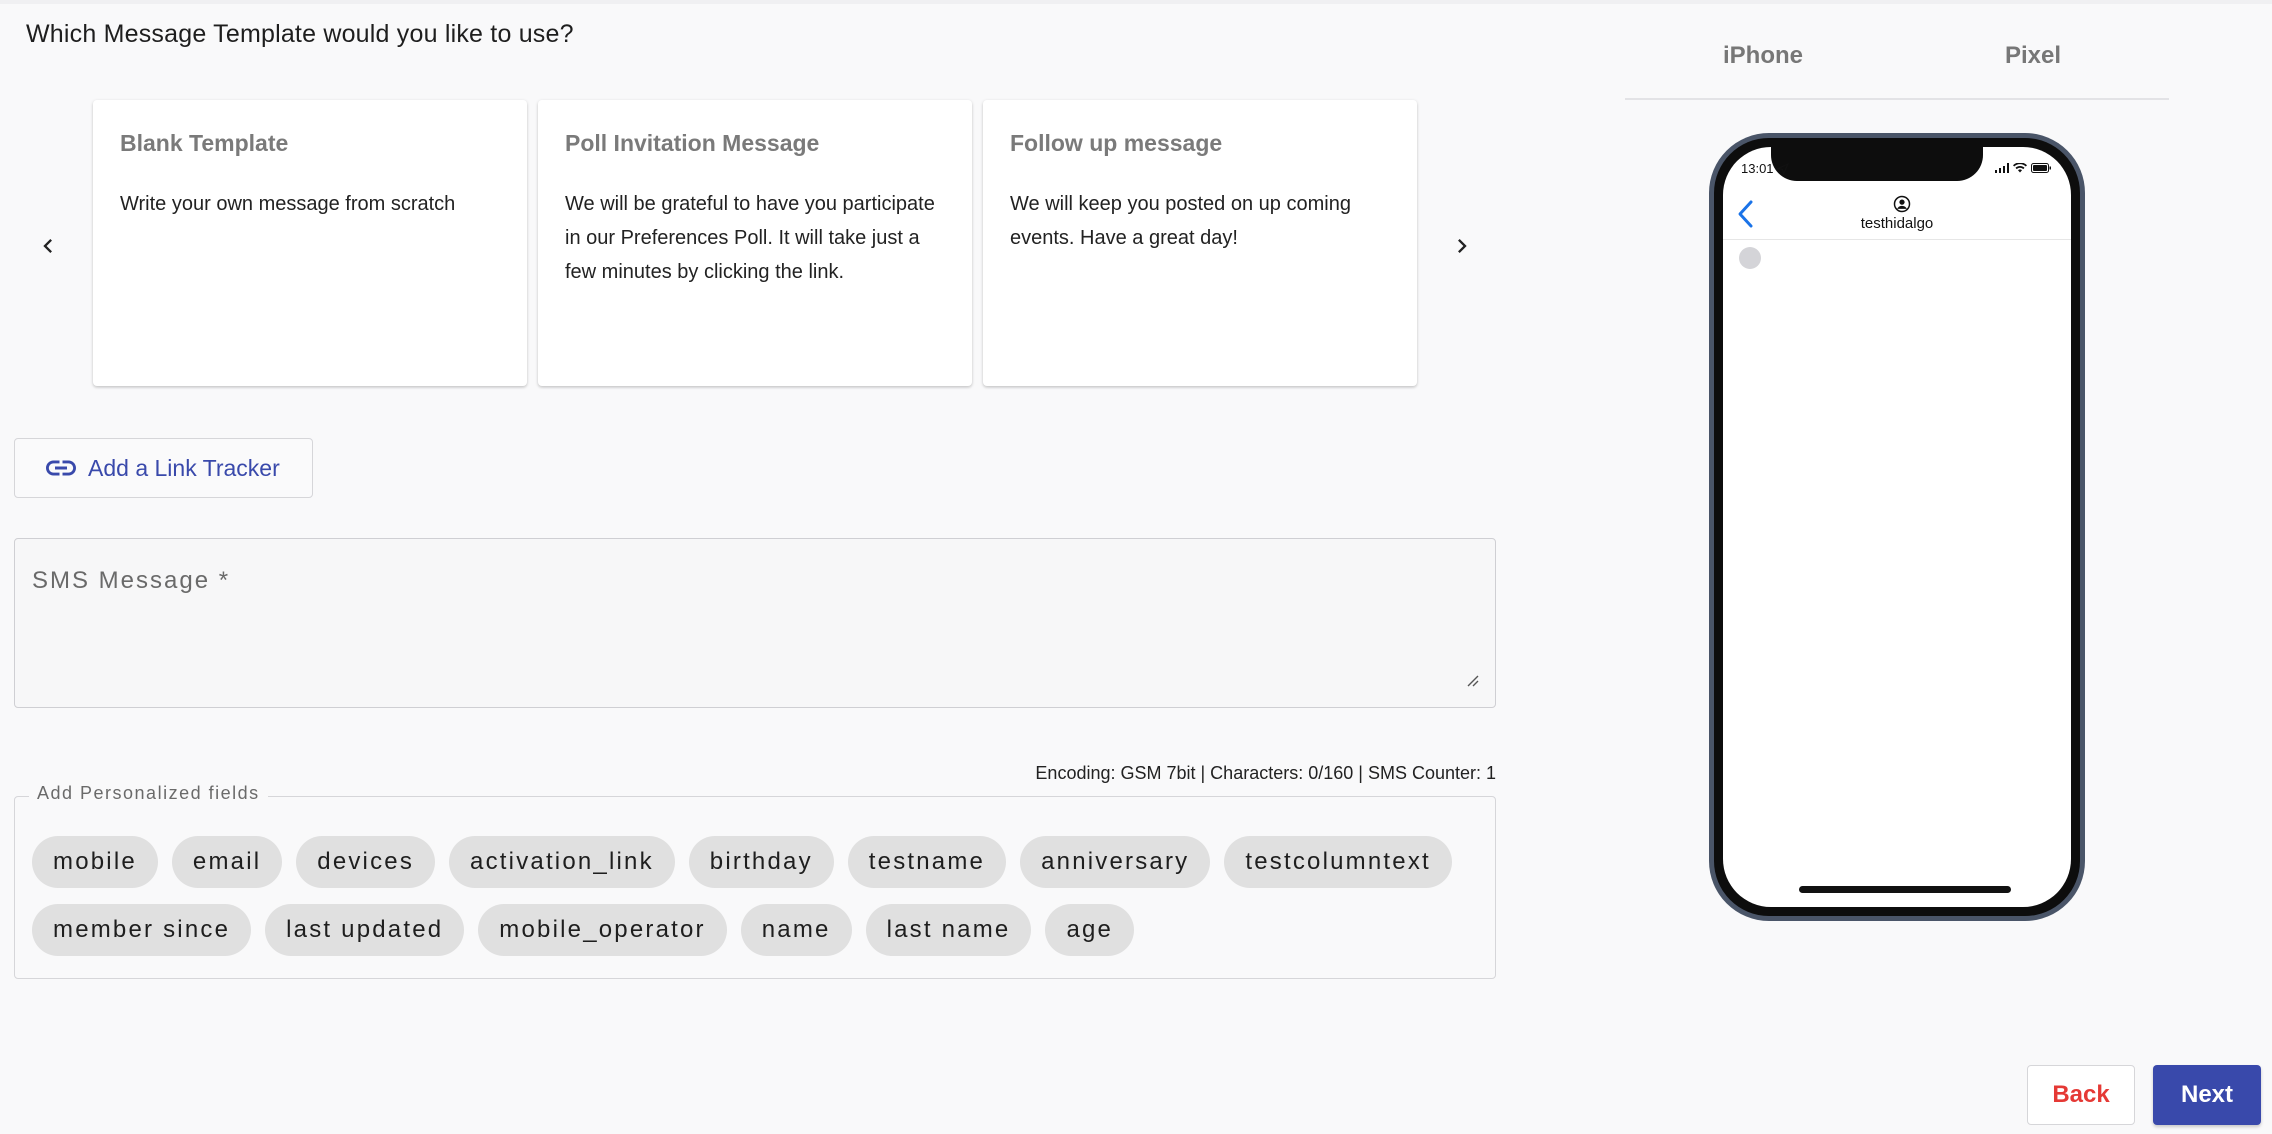 The width and height of the screenshot is (2272, 1134). What do you see at coordinates (1897, 70) in the screenshot?
I see `device-preview-tabs: iPhone Pixel` at bounding box center [1897, 70].